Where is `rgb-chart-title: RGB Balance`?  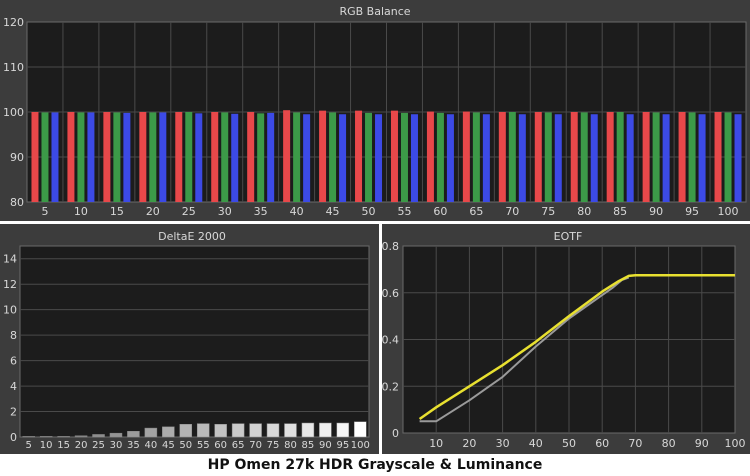
rgb-chart-title: RGB Balance is located at coordinates (374, 11).